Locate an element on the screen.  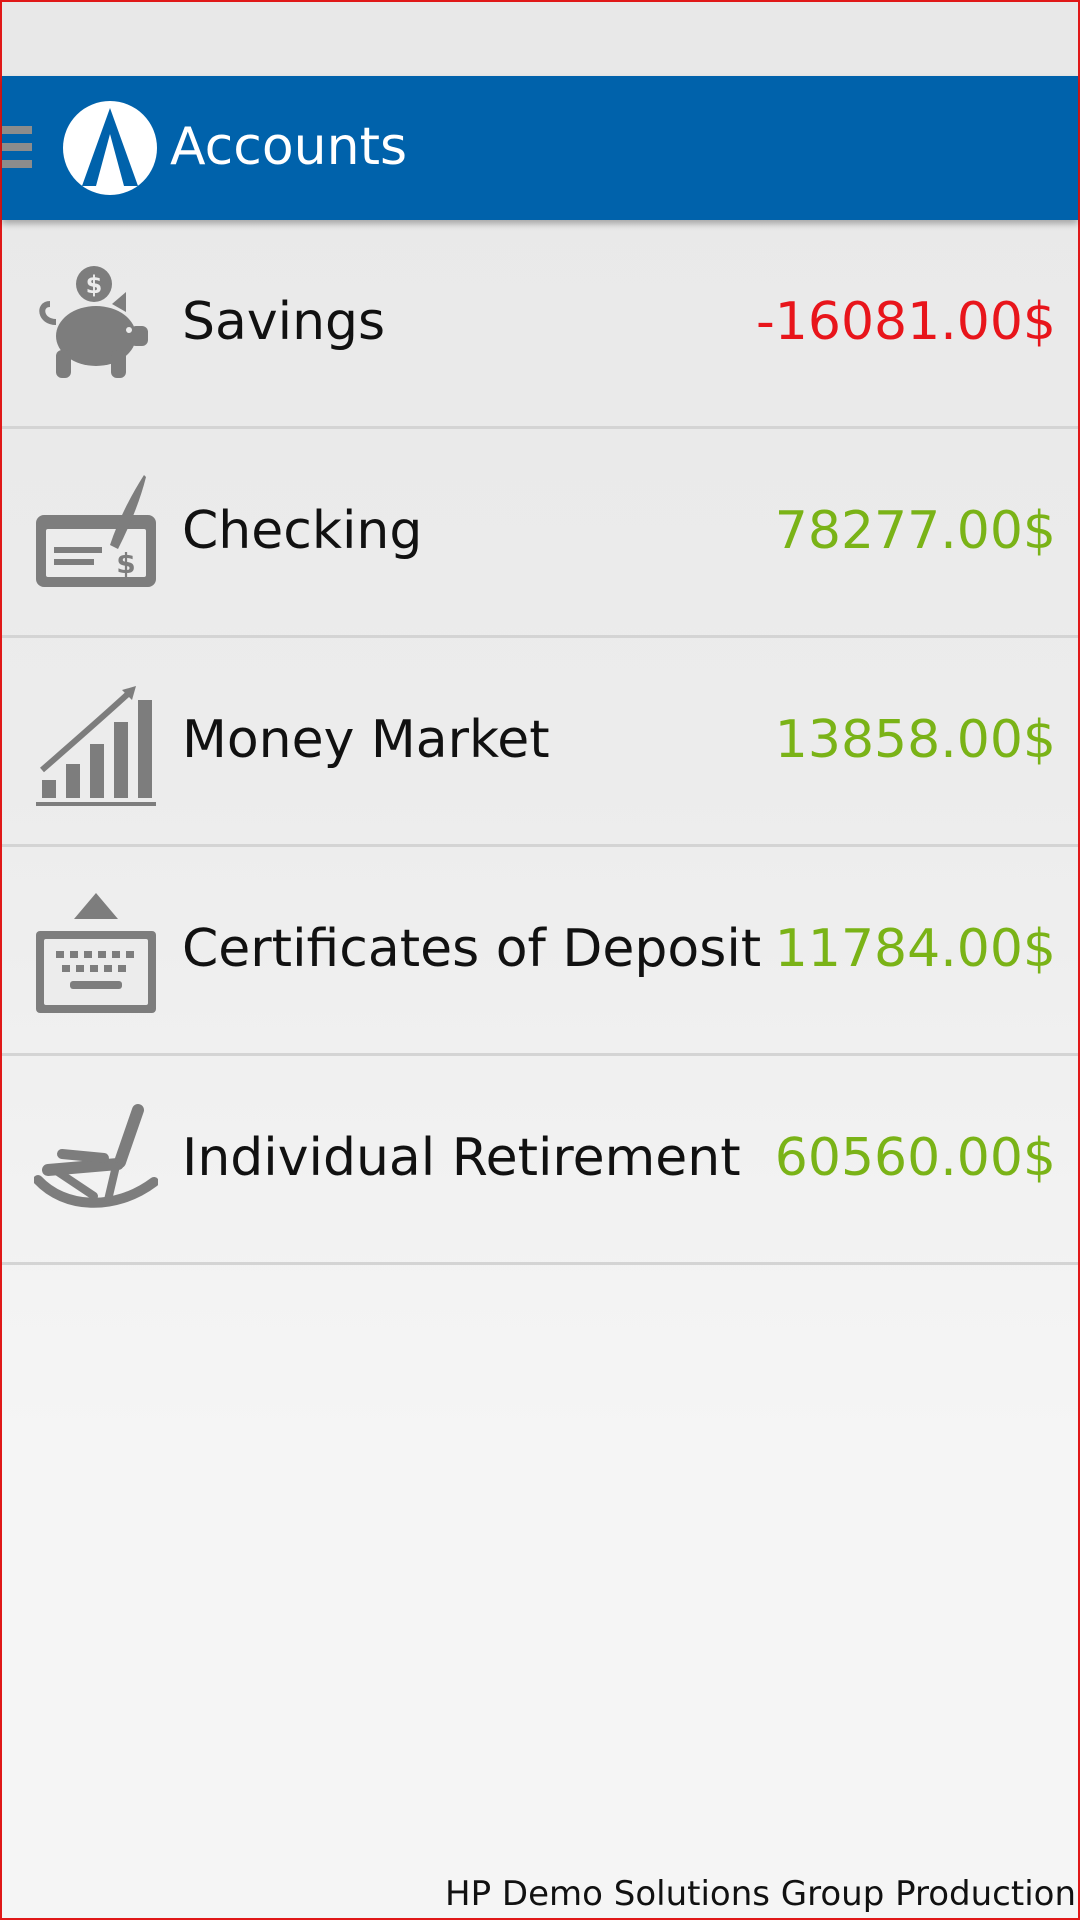
app-logo-icon is located at coordinates (110, 148).